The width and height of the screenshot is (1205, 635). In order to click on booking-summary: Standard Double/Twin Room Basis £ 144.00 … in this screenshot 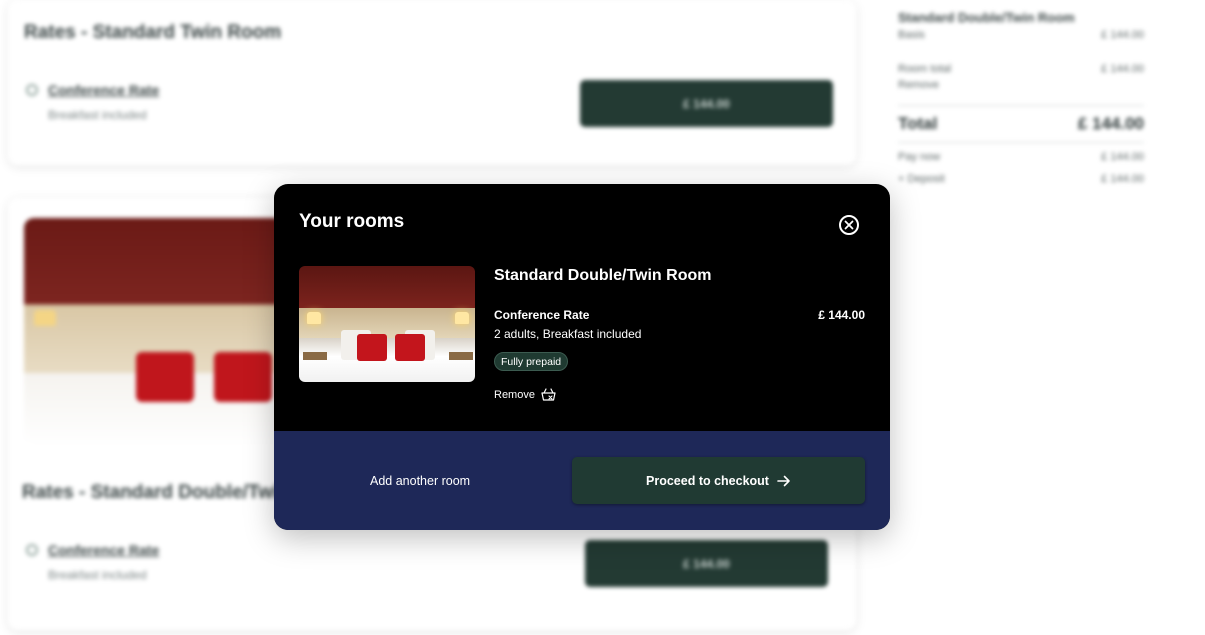, I will do `click(1021, 99)`.